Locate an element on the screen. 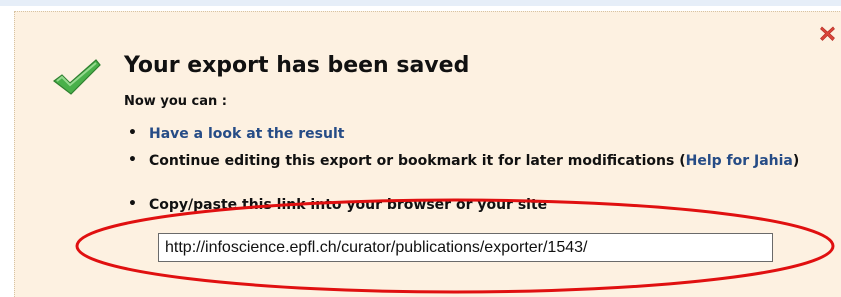  page-title: Your export has been saved is located at coordinates (297, 65).